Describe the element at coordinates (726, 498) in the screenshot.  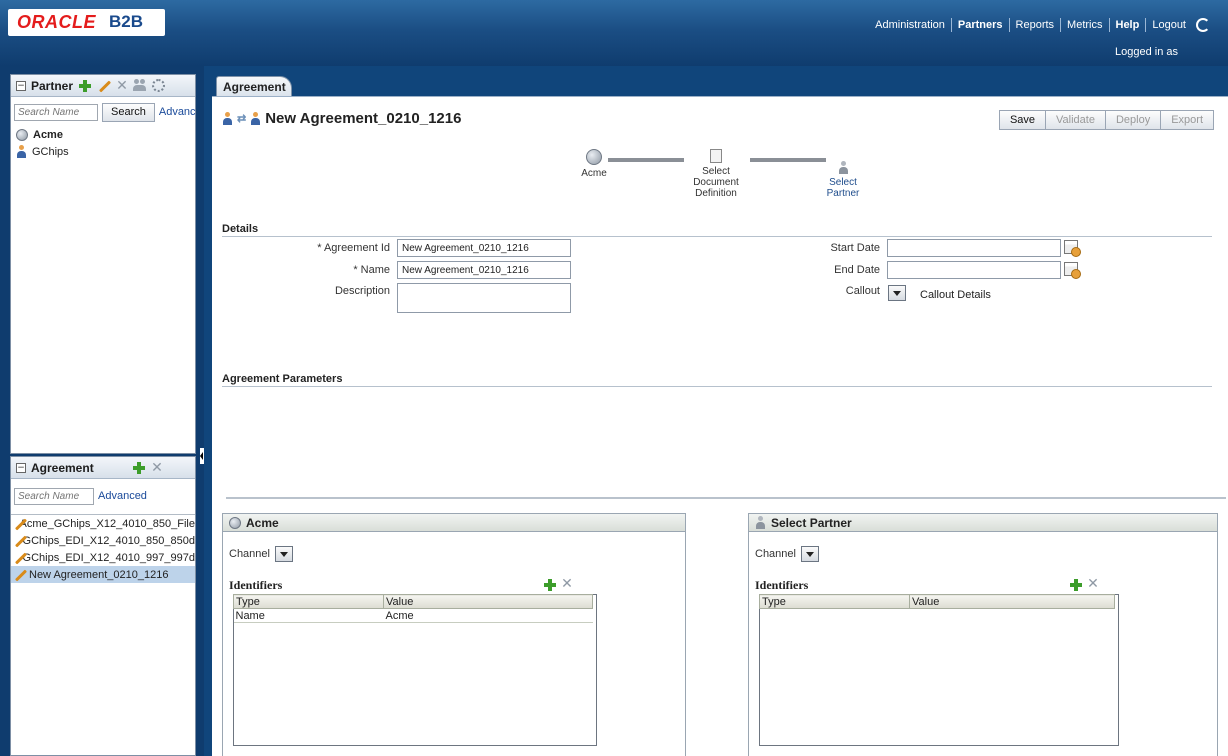
I see `horizontal-divider` at that location.